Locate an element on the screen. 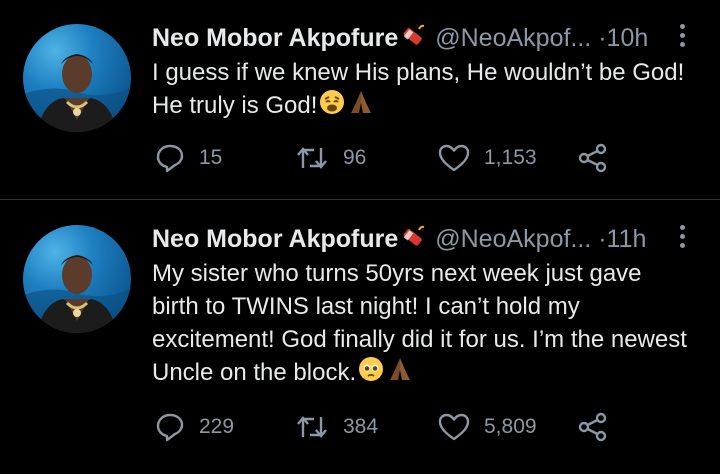  tweet-actions: 15 96 1,153 is located at coordinates (395, 158).